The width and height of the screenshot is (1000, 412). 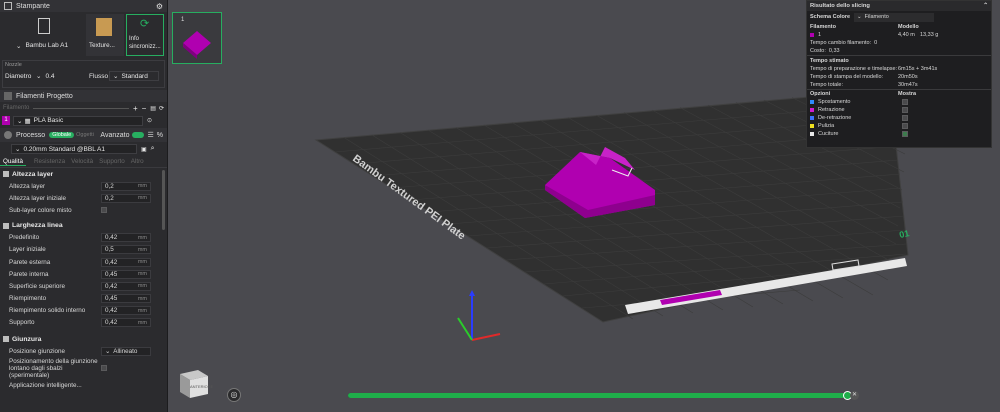 I want to click on option-row: Cuciture, so click(x=899, y=134).